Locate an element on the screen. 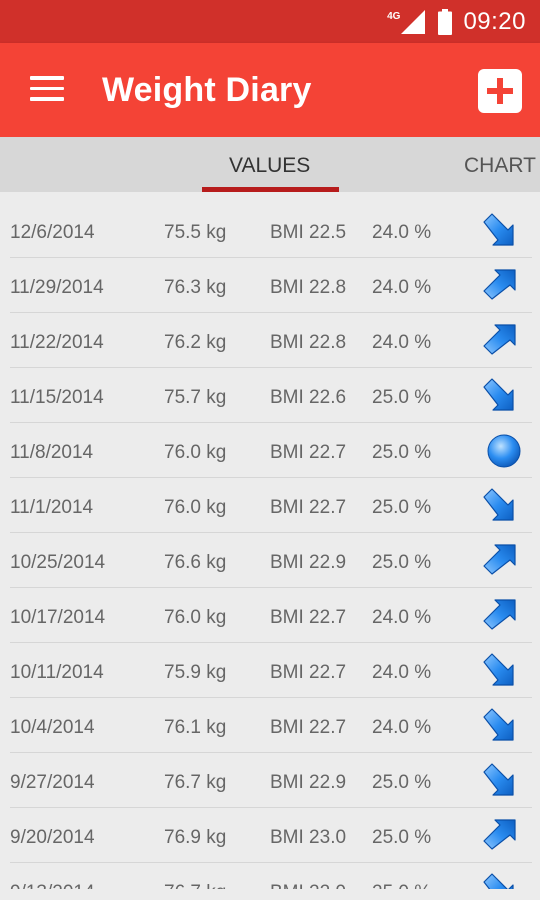 The image size is (540, 900). tab-values: VALUES is located at coordinates (269, 166).